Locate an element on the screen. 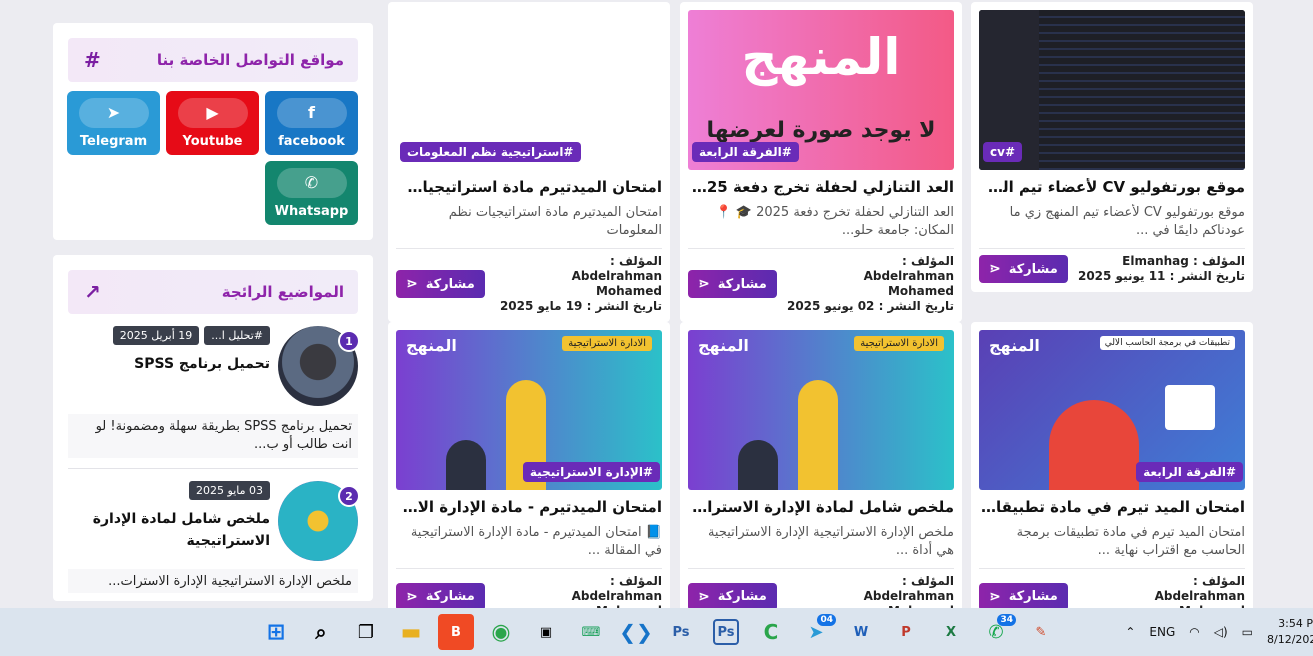 This screenshot has height=656, width=1313. illustration-window is located at coordinates (1190, 407).